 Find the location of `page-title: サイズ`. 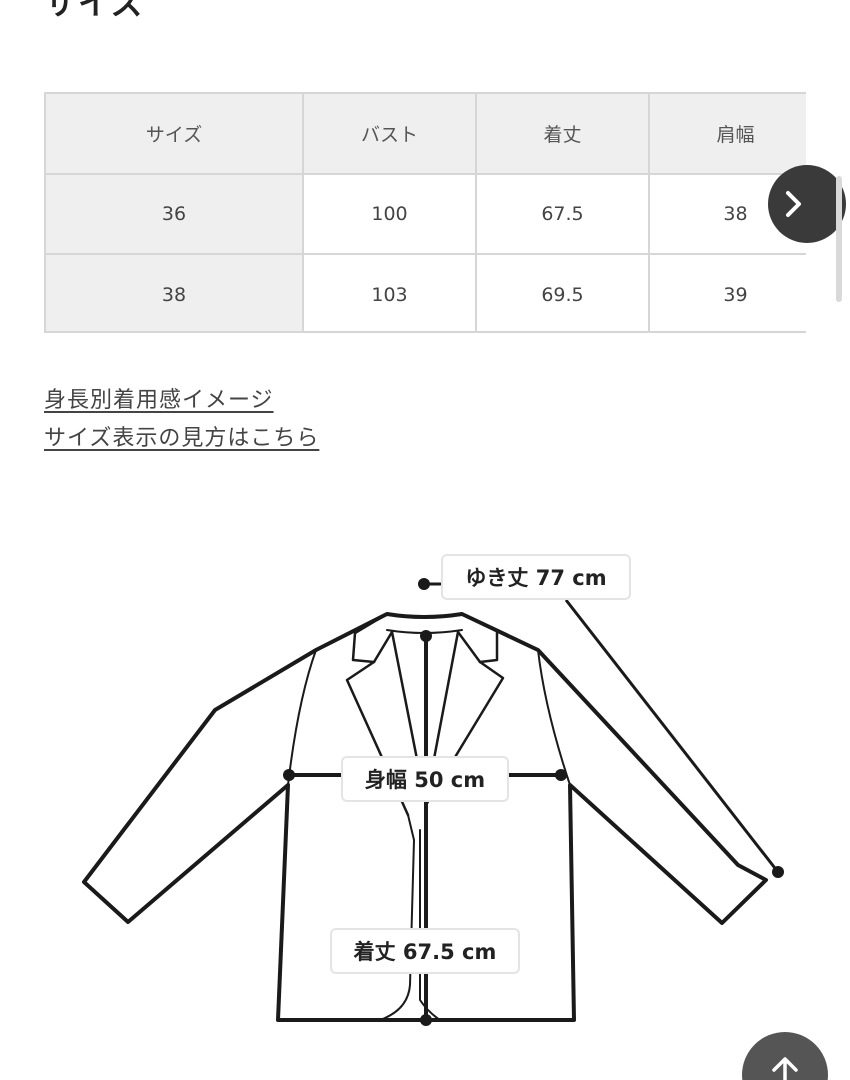

page-title: サイズ is located at coordinates (95, 11).